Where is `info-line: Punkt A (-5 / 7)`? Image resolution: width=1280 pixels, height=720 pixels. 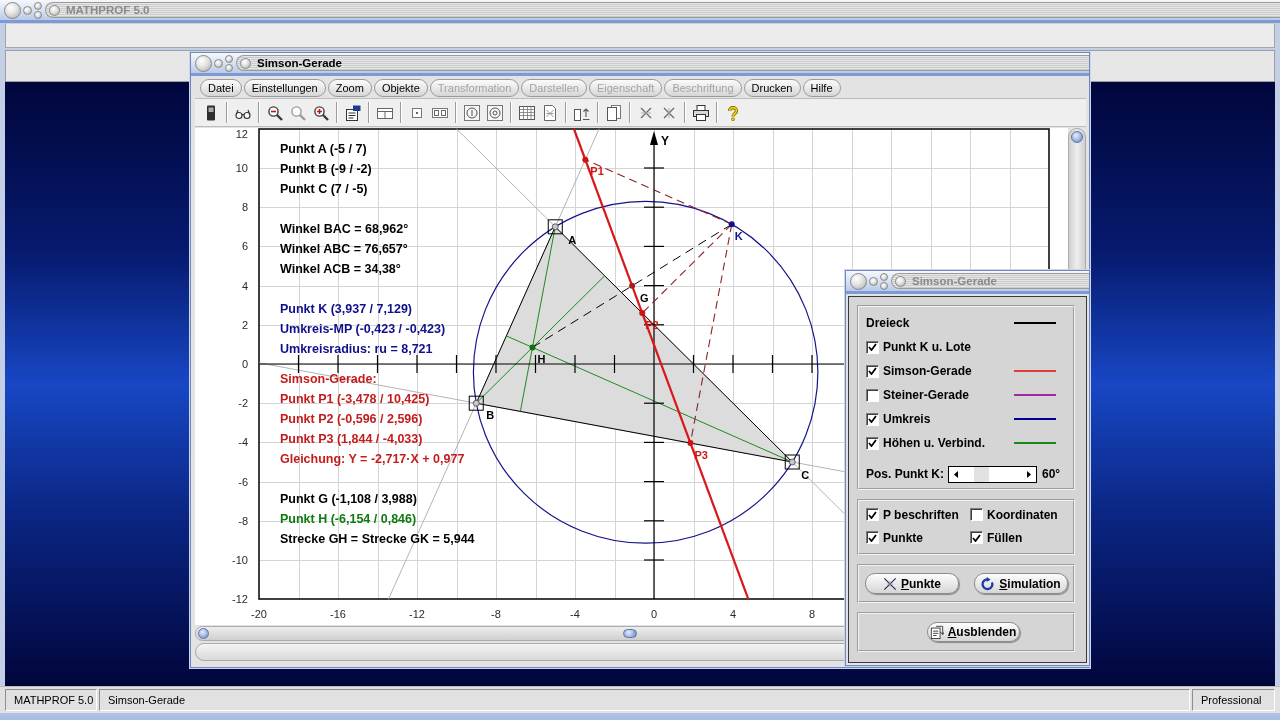 info-line: Punkt A (-5 / 7) is located at coordinates (323, 149).